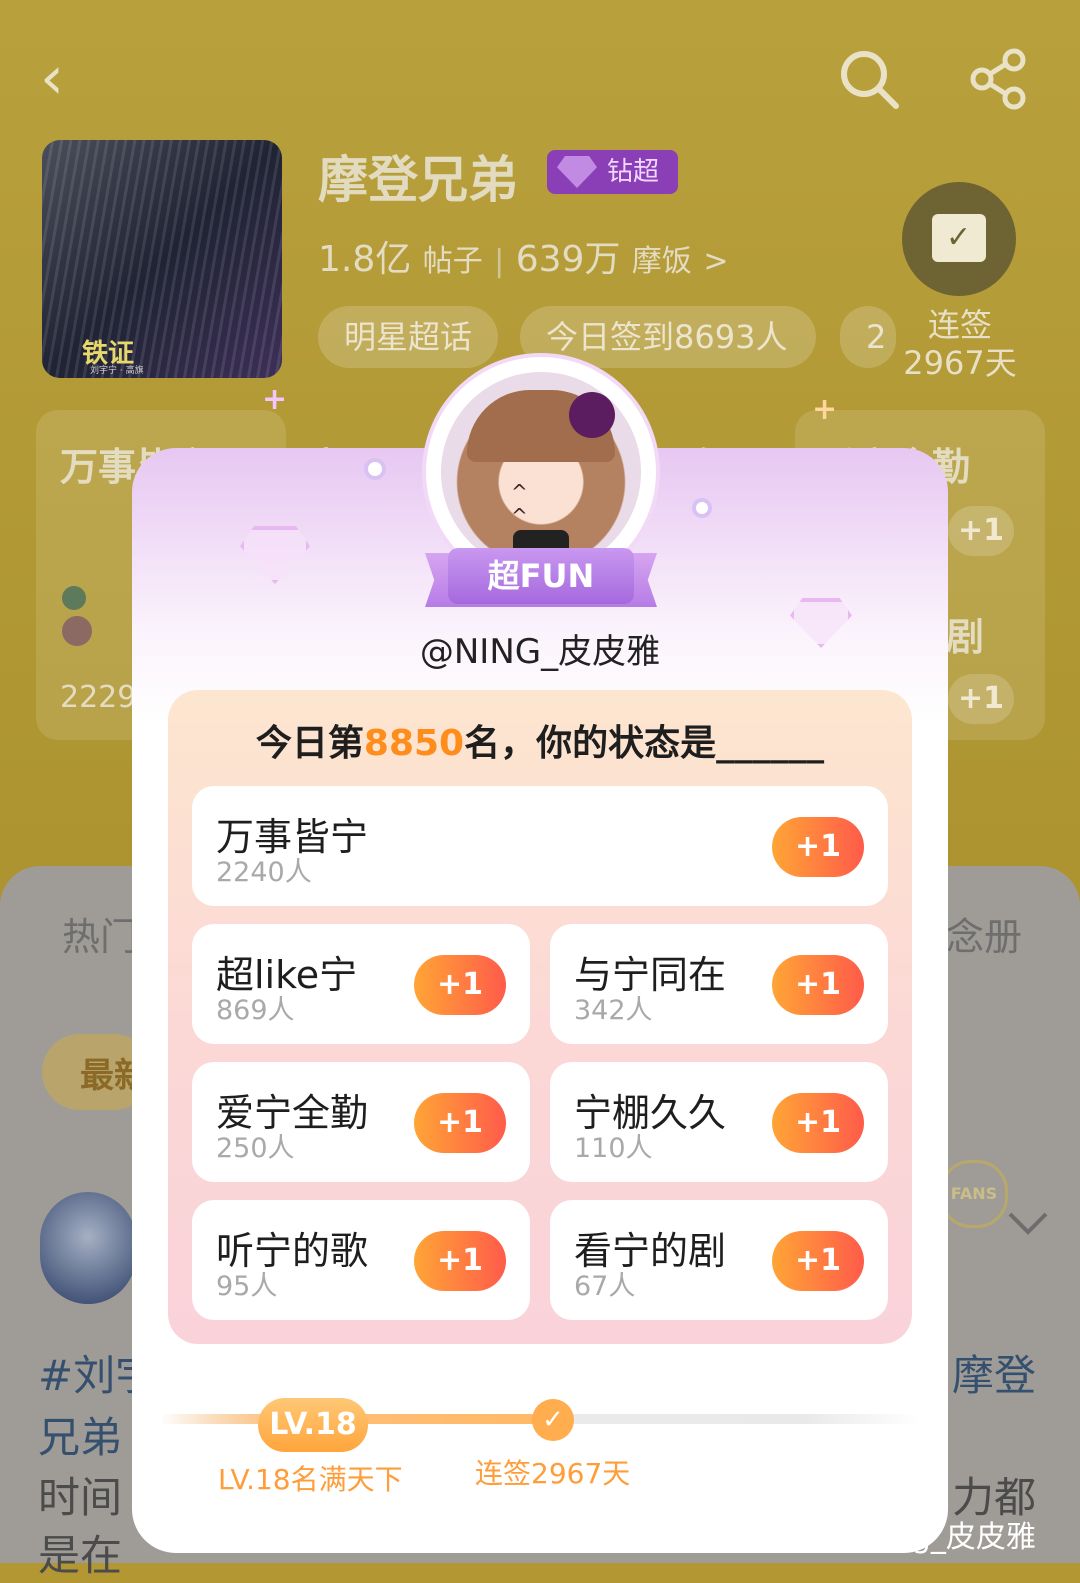 The image size is (1080, 1583). Describe the element at coordinates (662, 261) in the screenshot. I see `fans-label: 摩饭` at that location.